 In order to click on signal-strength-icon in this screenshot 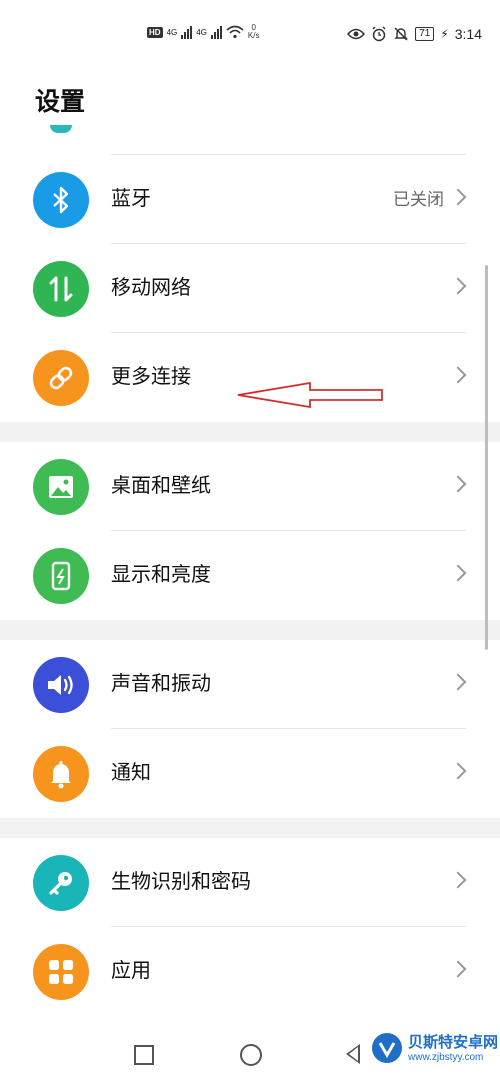, I will do `click(187, 32)`.